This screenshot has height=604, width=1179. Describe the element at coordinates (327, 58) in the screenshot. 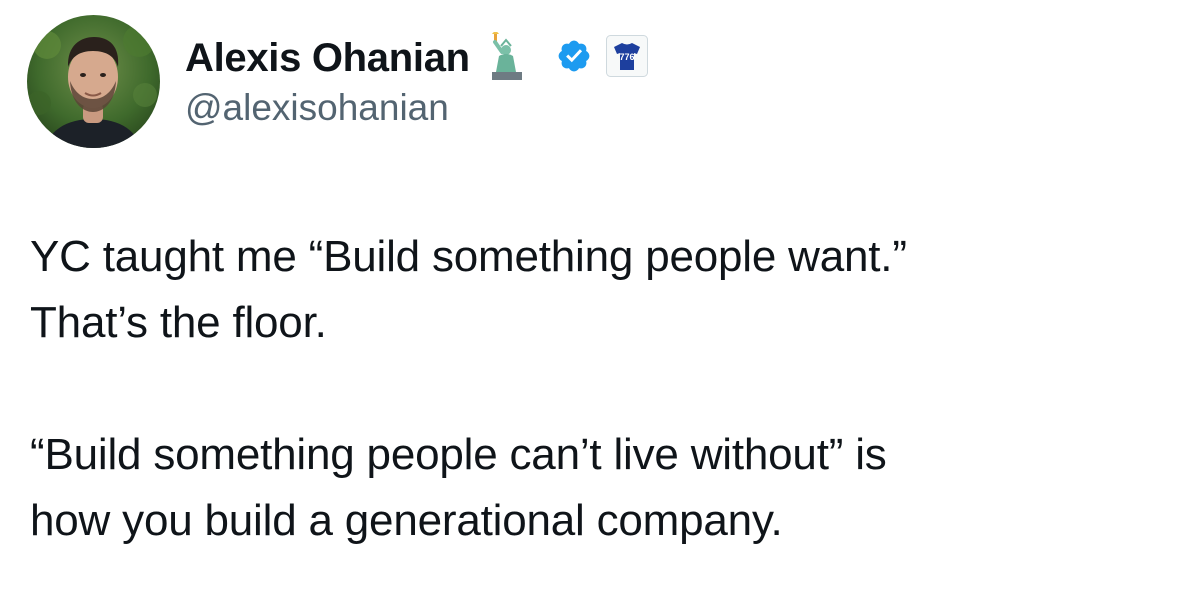

I see `display-name: Alexis Ohanian` at that location.